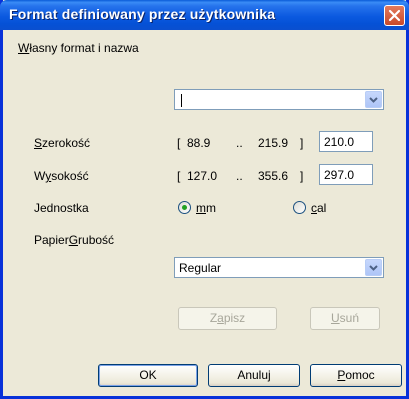 The height and width of the screenshot is (399, 409). What do you see at coordinates (142, 14) in the screenshot?
I see `window-title: Format definiowany przez użytkownika` at bounding box center [142, 14].